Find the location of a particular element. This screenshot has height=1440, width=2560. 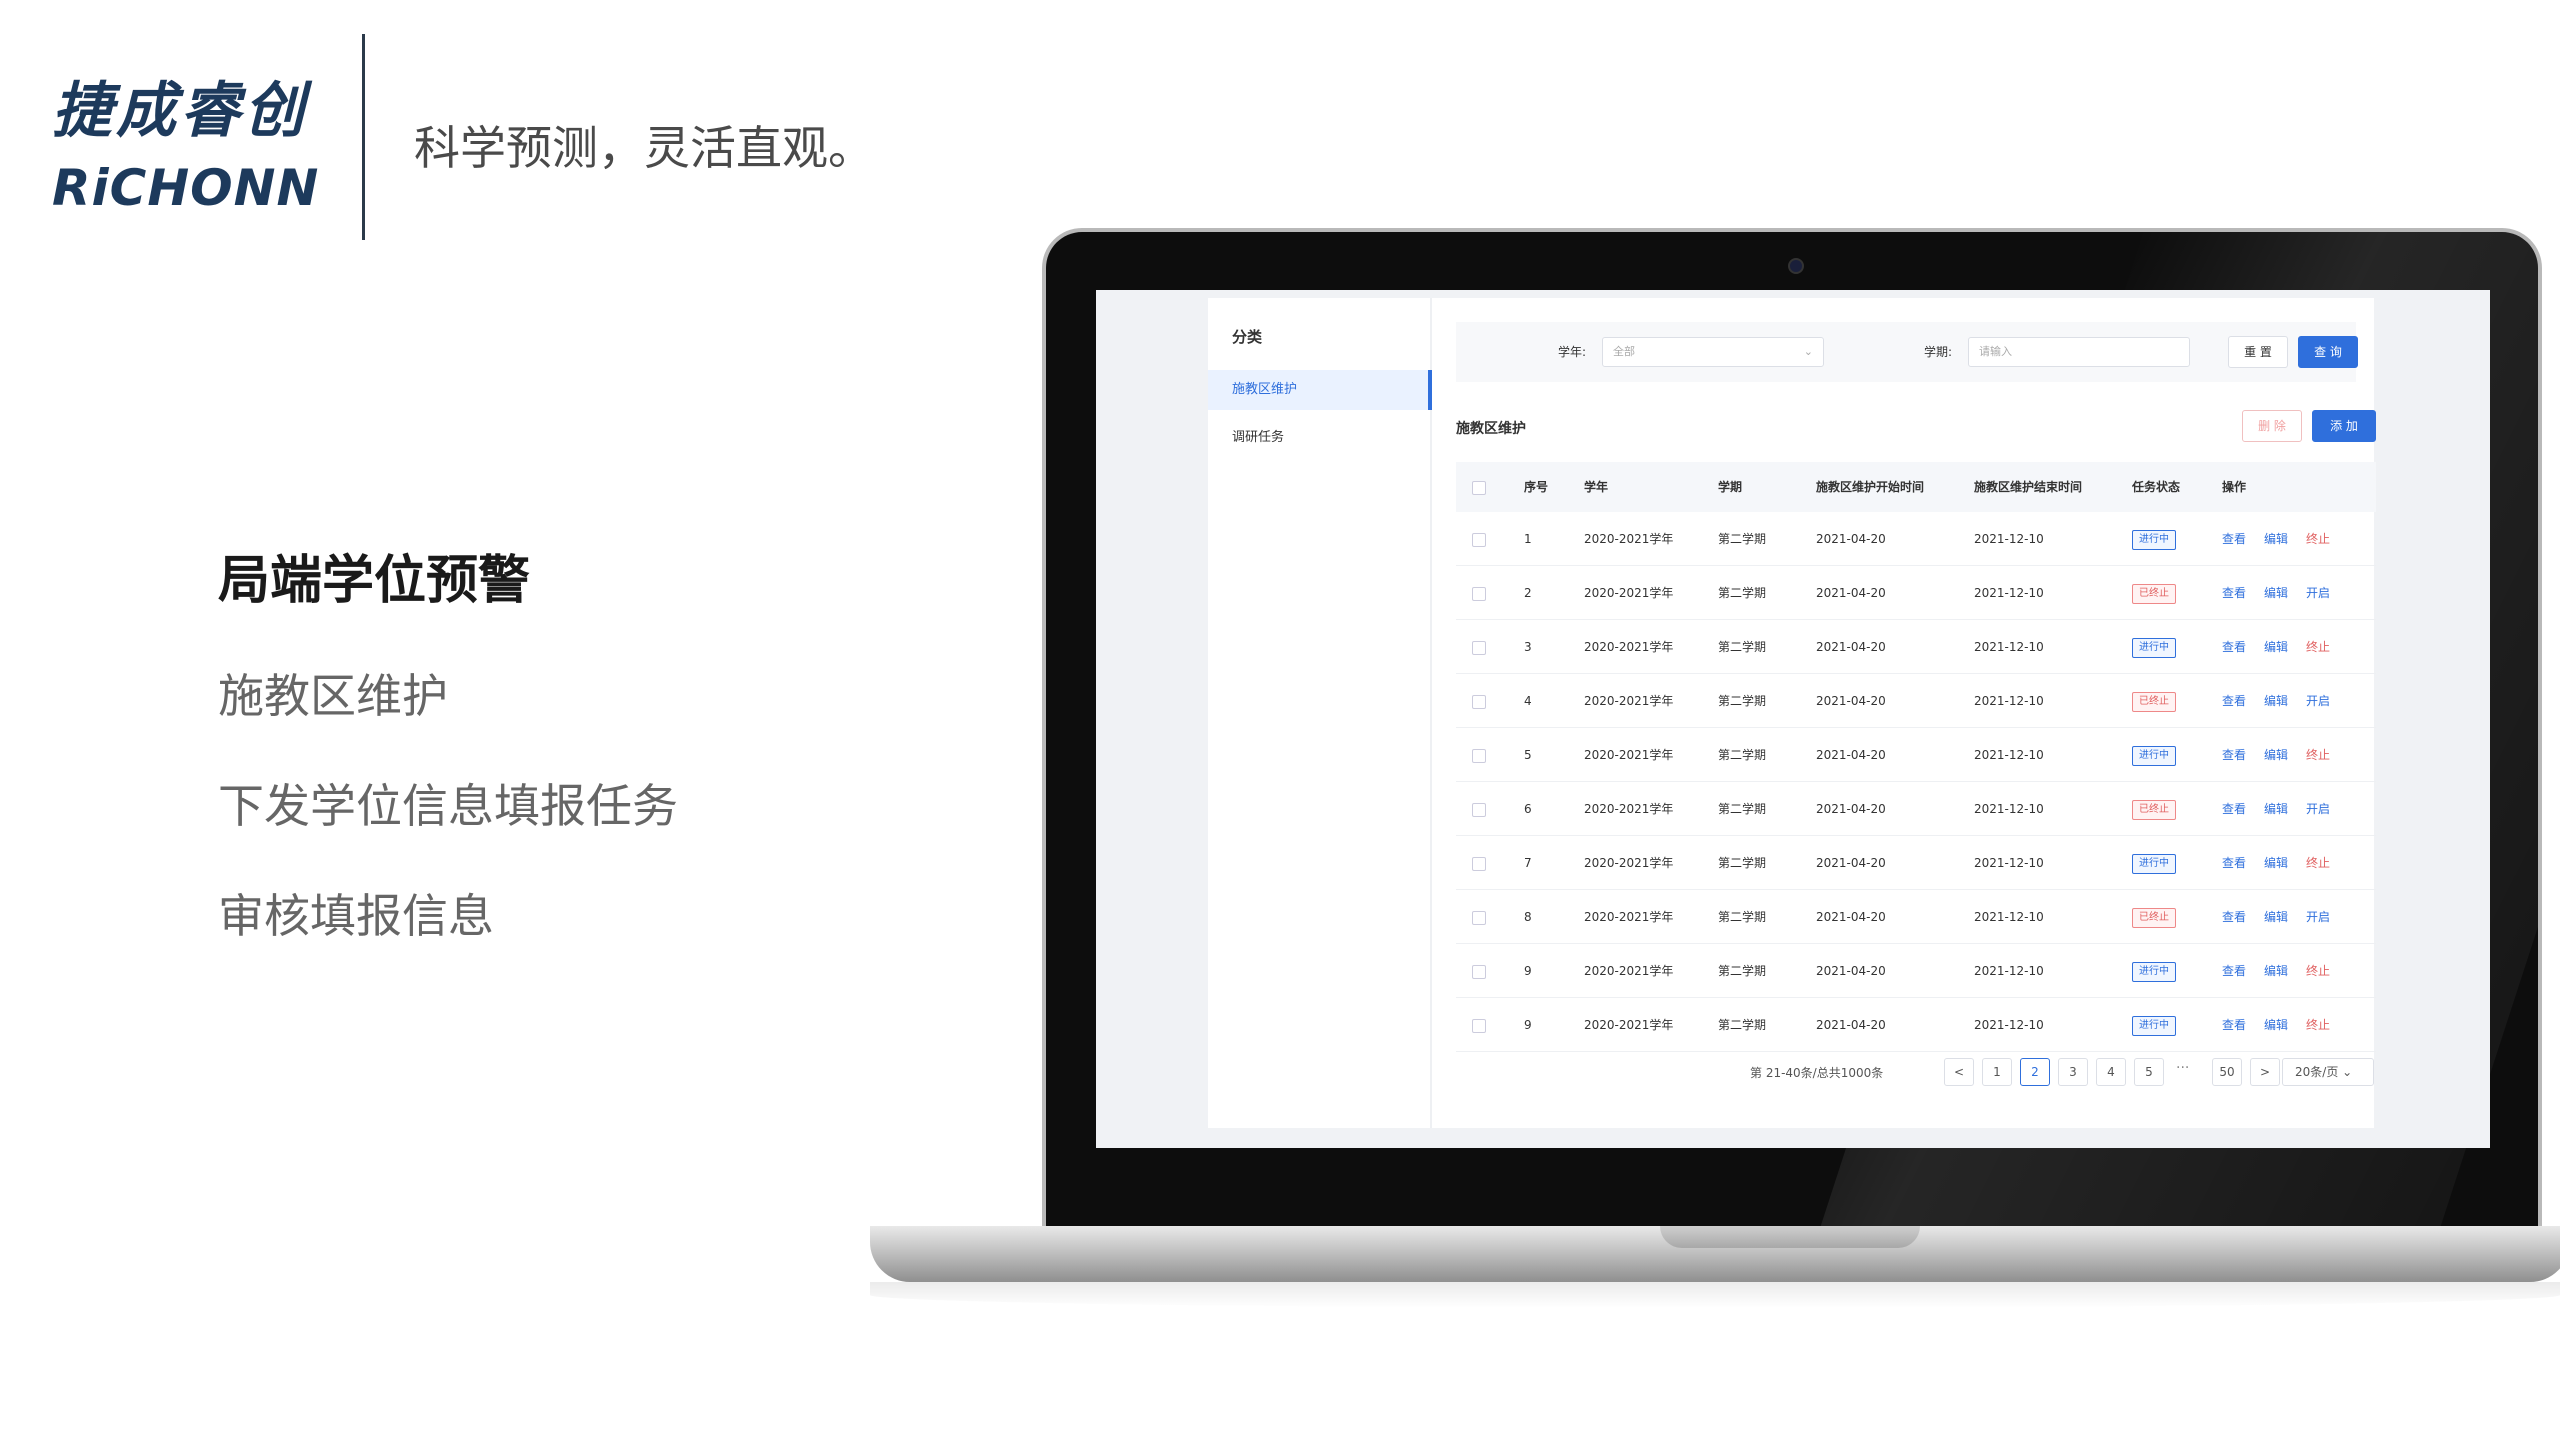

cell-index: 2 is located at coordinates (1528, 593).